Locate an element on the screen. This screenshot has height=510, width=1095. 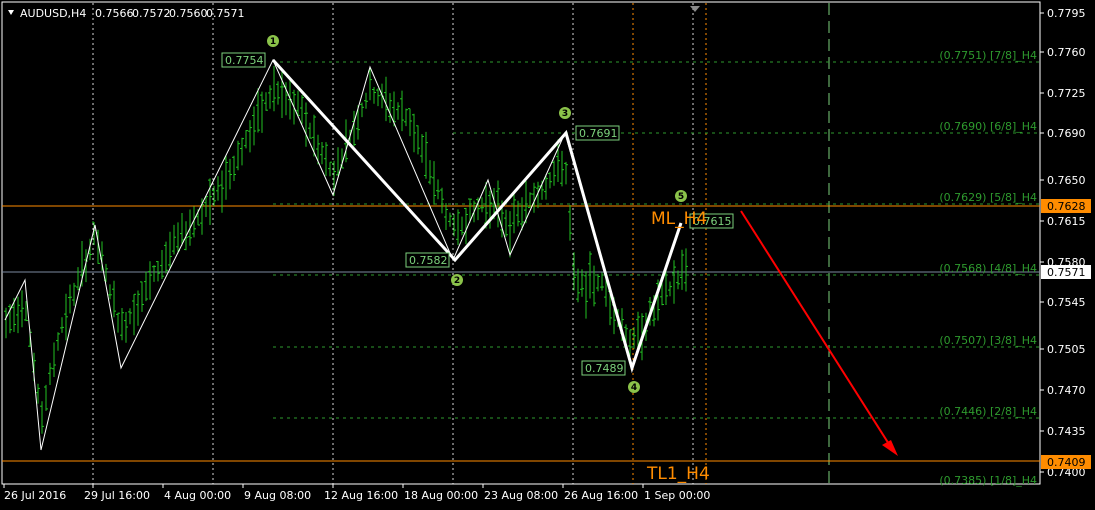
chart-shift-icon is located at coordinates (695, 9).